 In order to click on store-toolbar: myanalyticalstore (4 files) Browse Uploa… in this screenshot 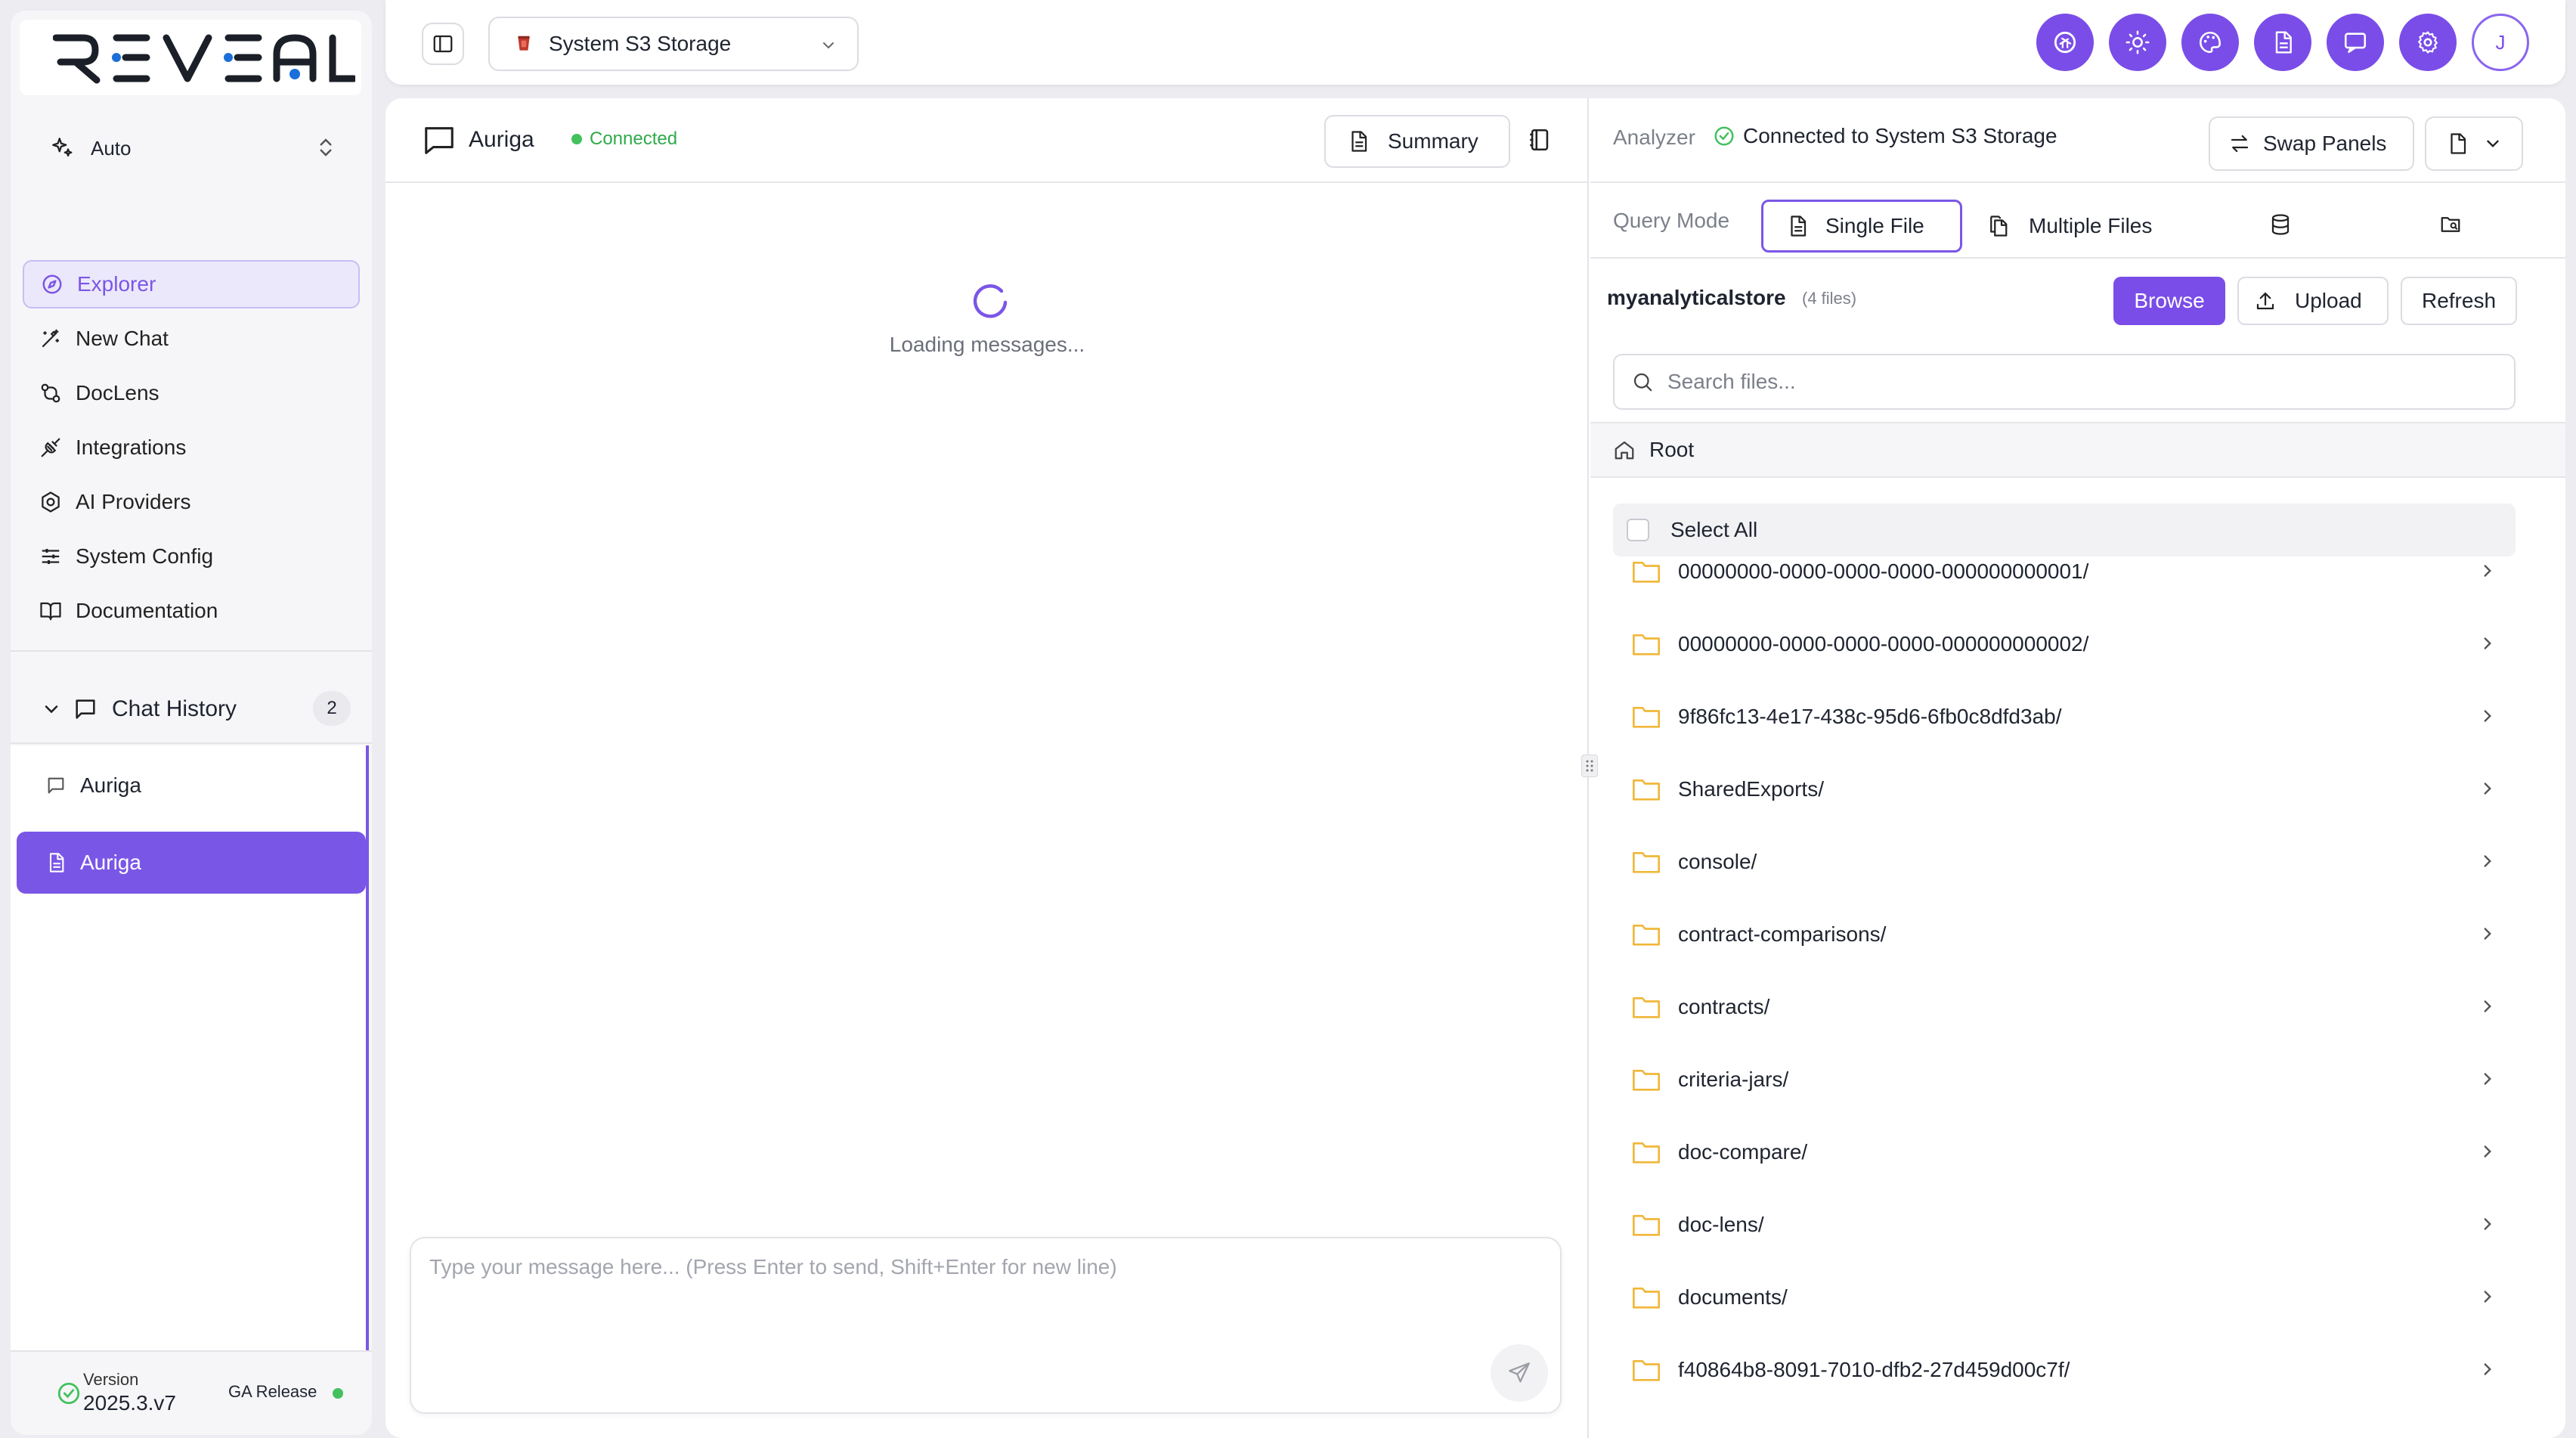, I will do `click(2077, 299)`.